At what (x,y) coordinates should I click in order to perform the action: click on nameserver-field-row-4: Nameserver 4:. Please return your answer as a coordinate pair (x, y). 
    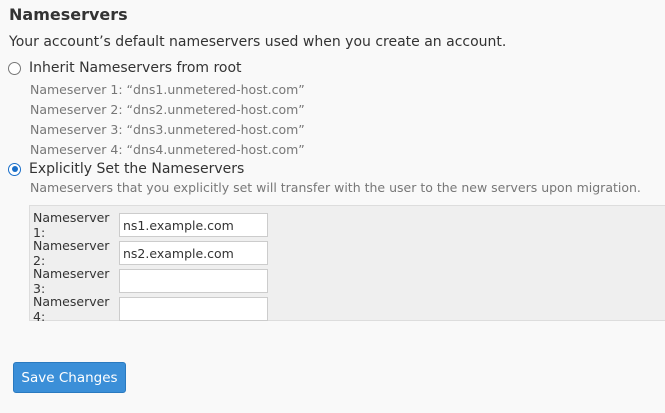
    Looking at the image, I should click on (150, 309).